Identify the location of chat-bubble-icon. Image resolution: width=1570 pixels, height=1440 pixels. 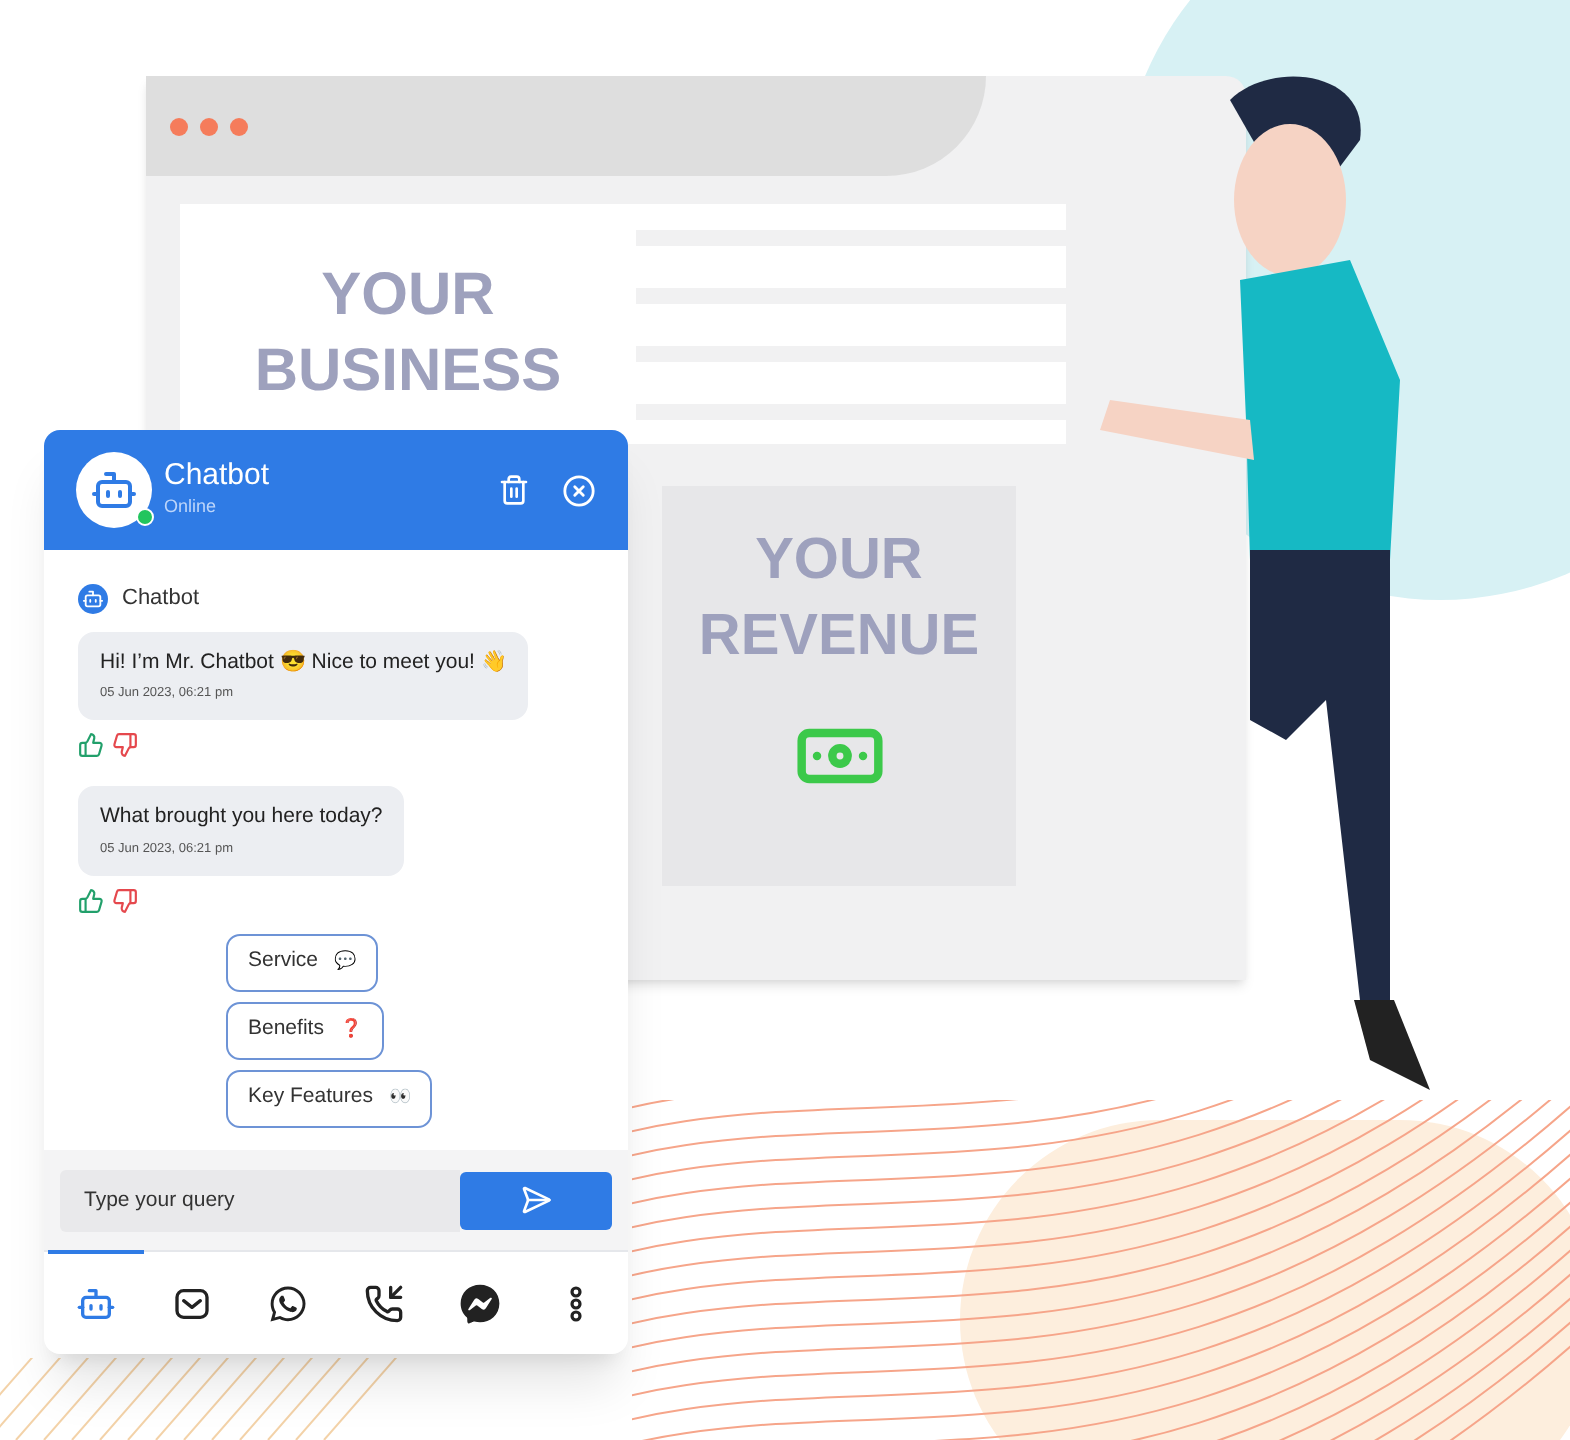
(480, 1304).